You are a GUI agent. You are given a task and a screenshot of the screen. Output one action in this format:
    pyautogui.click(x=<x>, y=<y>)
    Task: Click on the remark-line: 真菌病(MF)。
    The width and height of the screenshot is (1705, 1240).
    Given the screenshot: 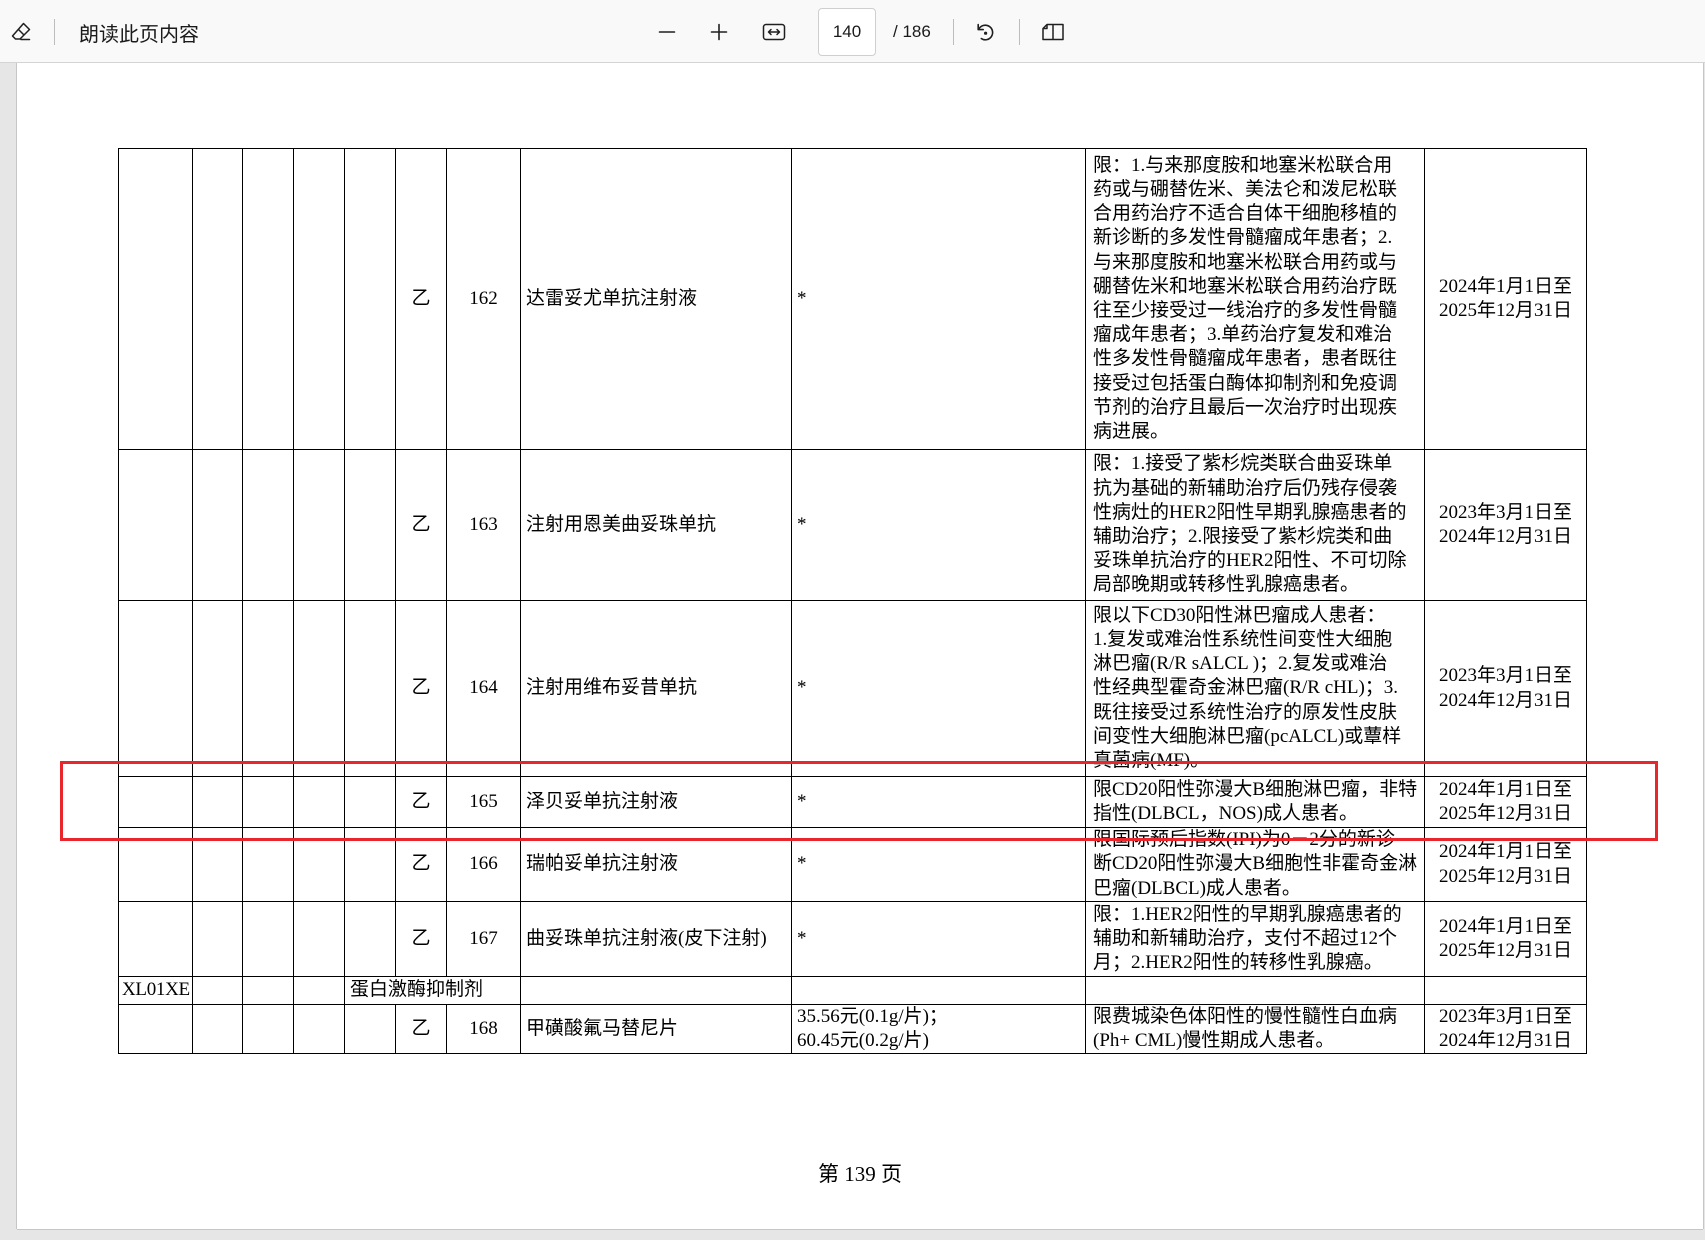 What is the action you would take?
    pyautogui.click(x=1151, y=760)
    